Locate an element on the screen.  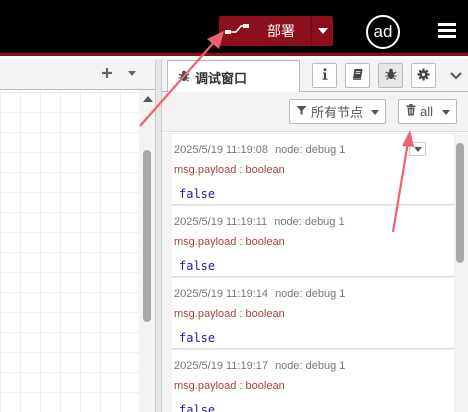
user-avatar: ad is located at coordinates (383, 32).